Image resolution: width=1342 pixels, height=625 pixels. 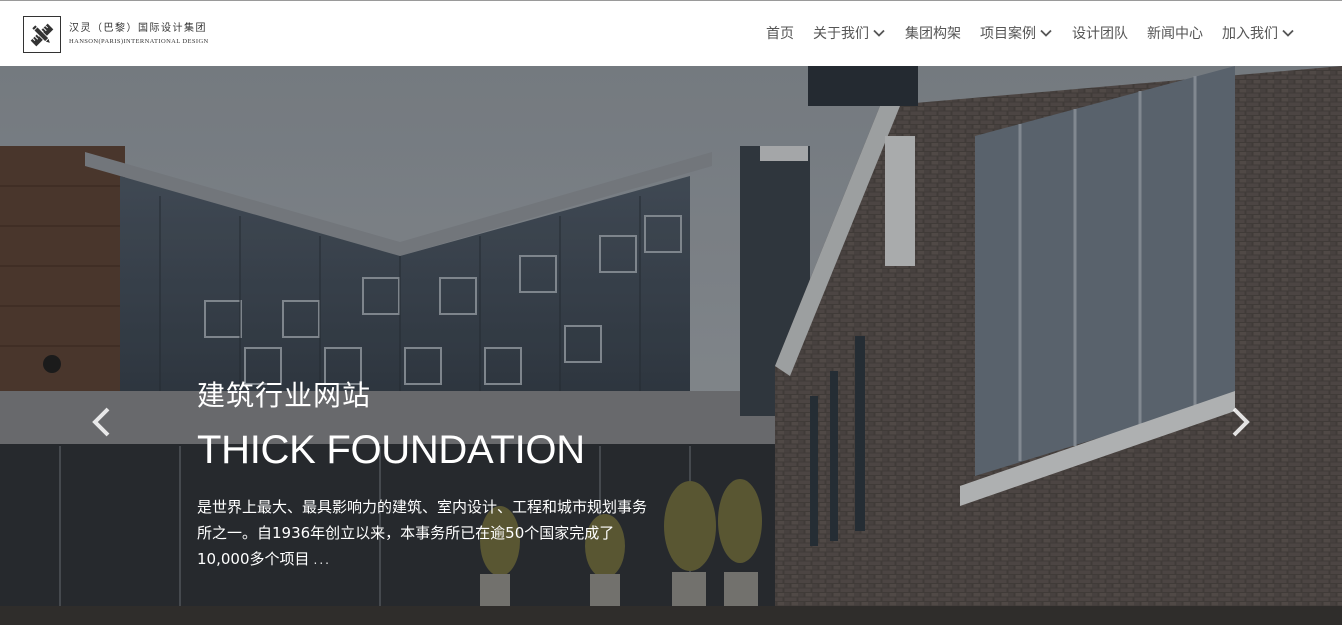 What do you see at coordinates (841, 34) in the screenshot?
I see `nav-item-label: 关于我们` at bounding box center [841, 34].